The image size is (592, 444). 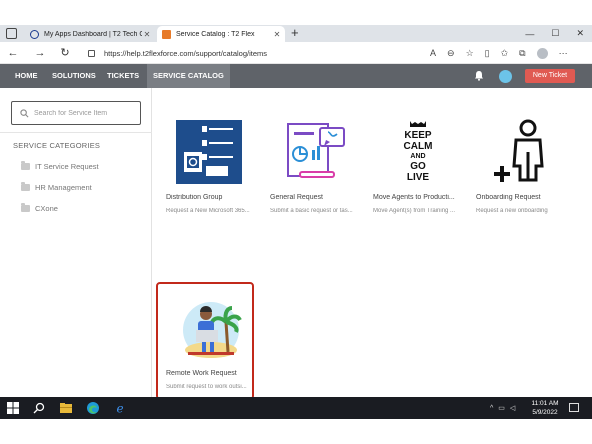 I want to click on item-title: Distribution Group, so click(x=211, y=197).